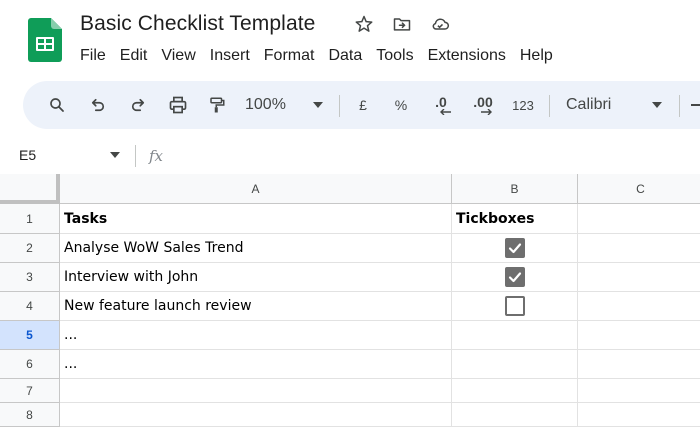 The height and width of the screenshot is (427, 700). I want to click on row-header-8: 8, so click(30, 415).